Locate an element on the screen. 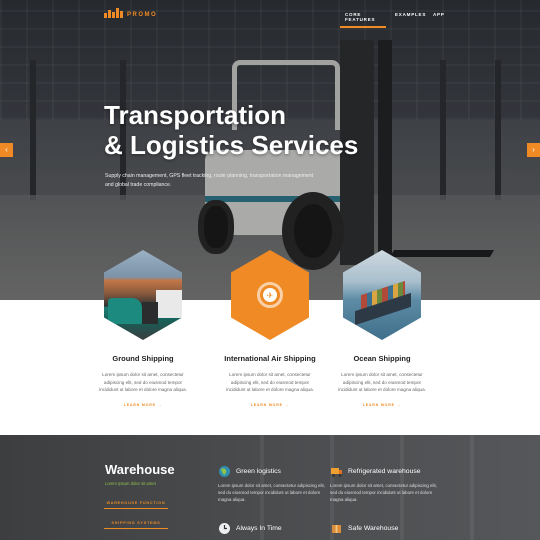 This screenshot has width=540, height=540. box-icon is located at coordinates (336, 528).